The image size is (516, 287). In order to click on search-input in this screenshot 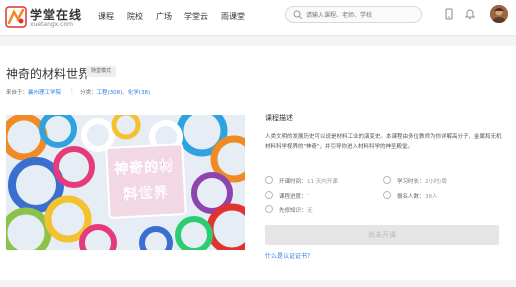, I will do `click(361, 15)`.